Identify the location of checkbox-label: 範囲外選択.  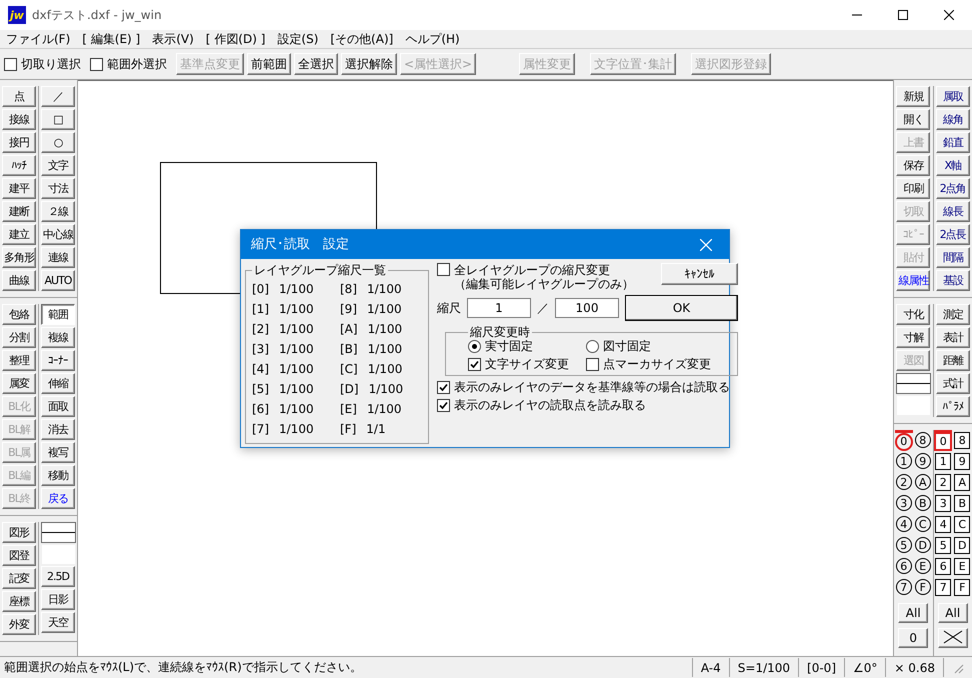
(137, 64).